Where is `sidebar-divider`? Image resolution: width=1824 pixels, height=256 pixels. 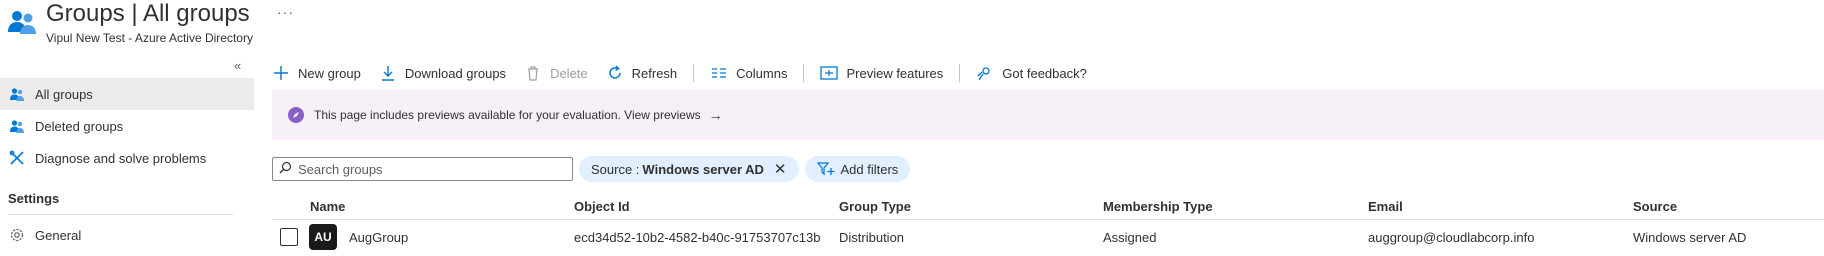
sidebar-divider is located at coordinates (120, 214).